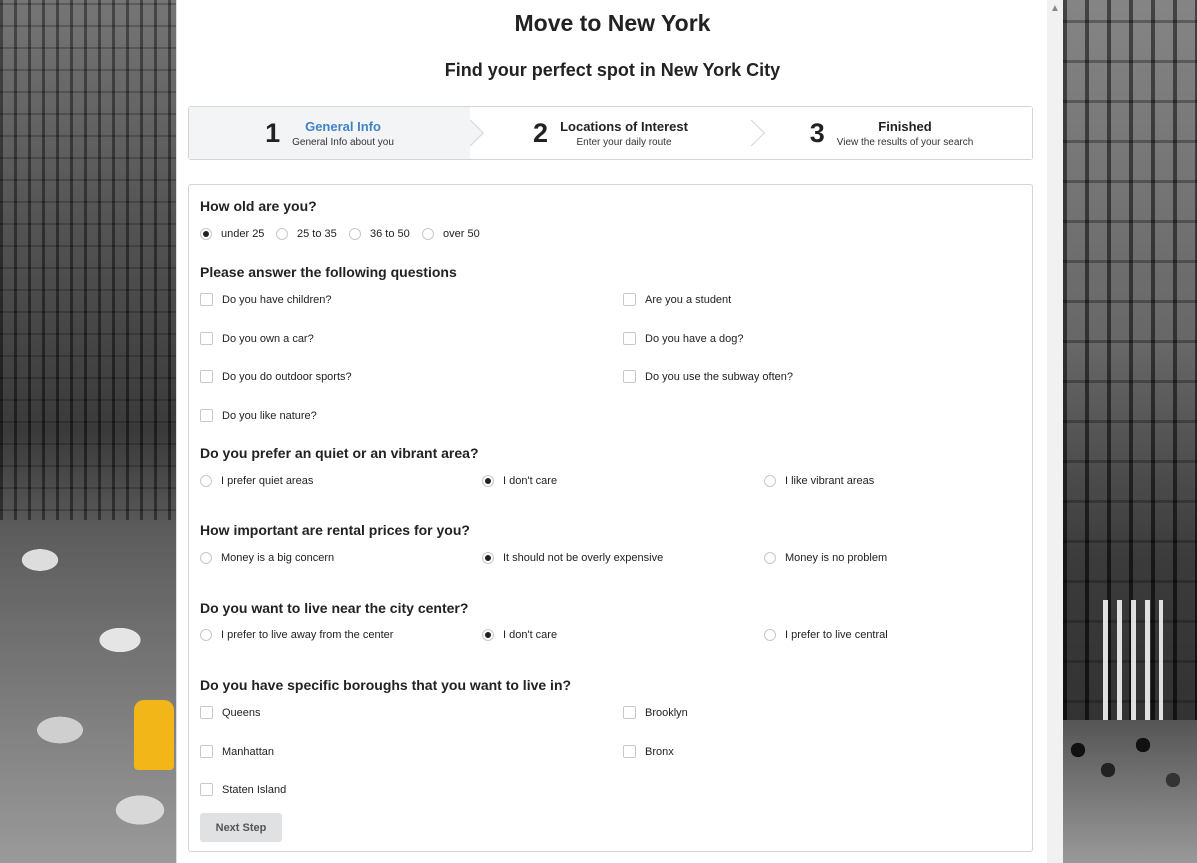 The height and width of the screenshot is (863, 1197). Describe the element at coordinates (241, 827) in the screenshot. I see `next-step-button: Next Step` at that location.